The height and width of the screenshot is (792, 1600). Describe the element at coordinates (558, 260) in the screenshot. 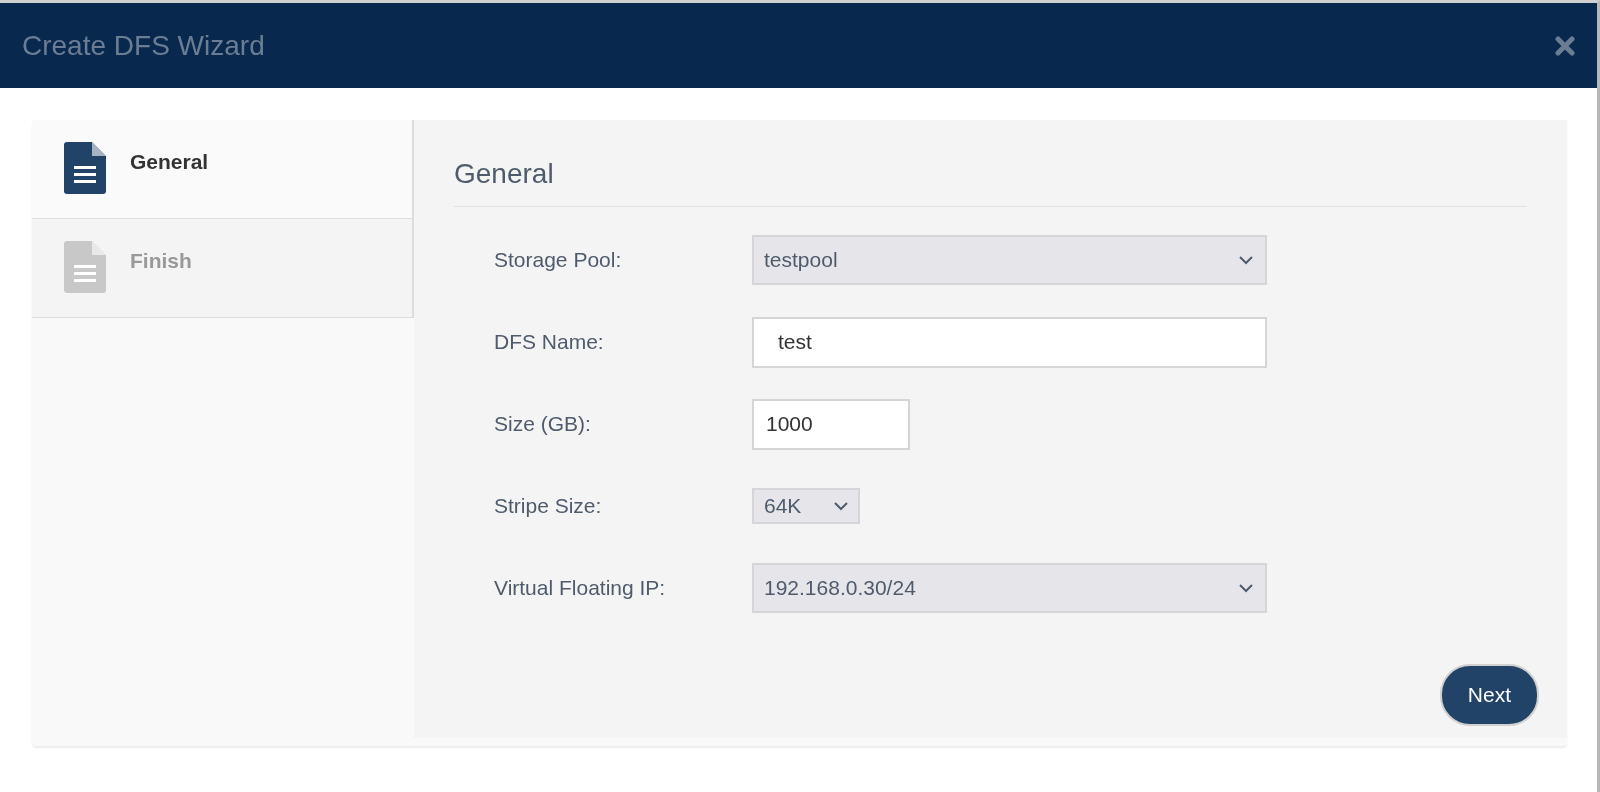

I see `field-label: Storage Pool:` at that location.